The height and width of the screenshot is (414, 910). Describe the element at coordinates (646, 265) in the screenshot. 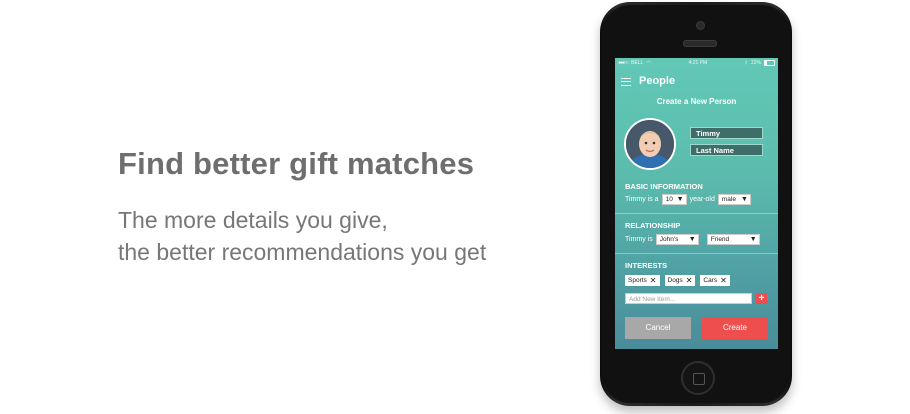

I see `interests-heading: INTERESTS` at that location.